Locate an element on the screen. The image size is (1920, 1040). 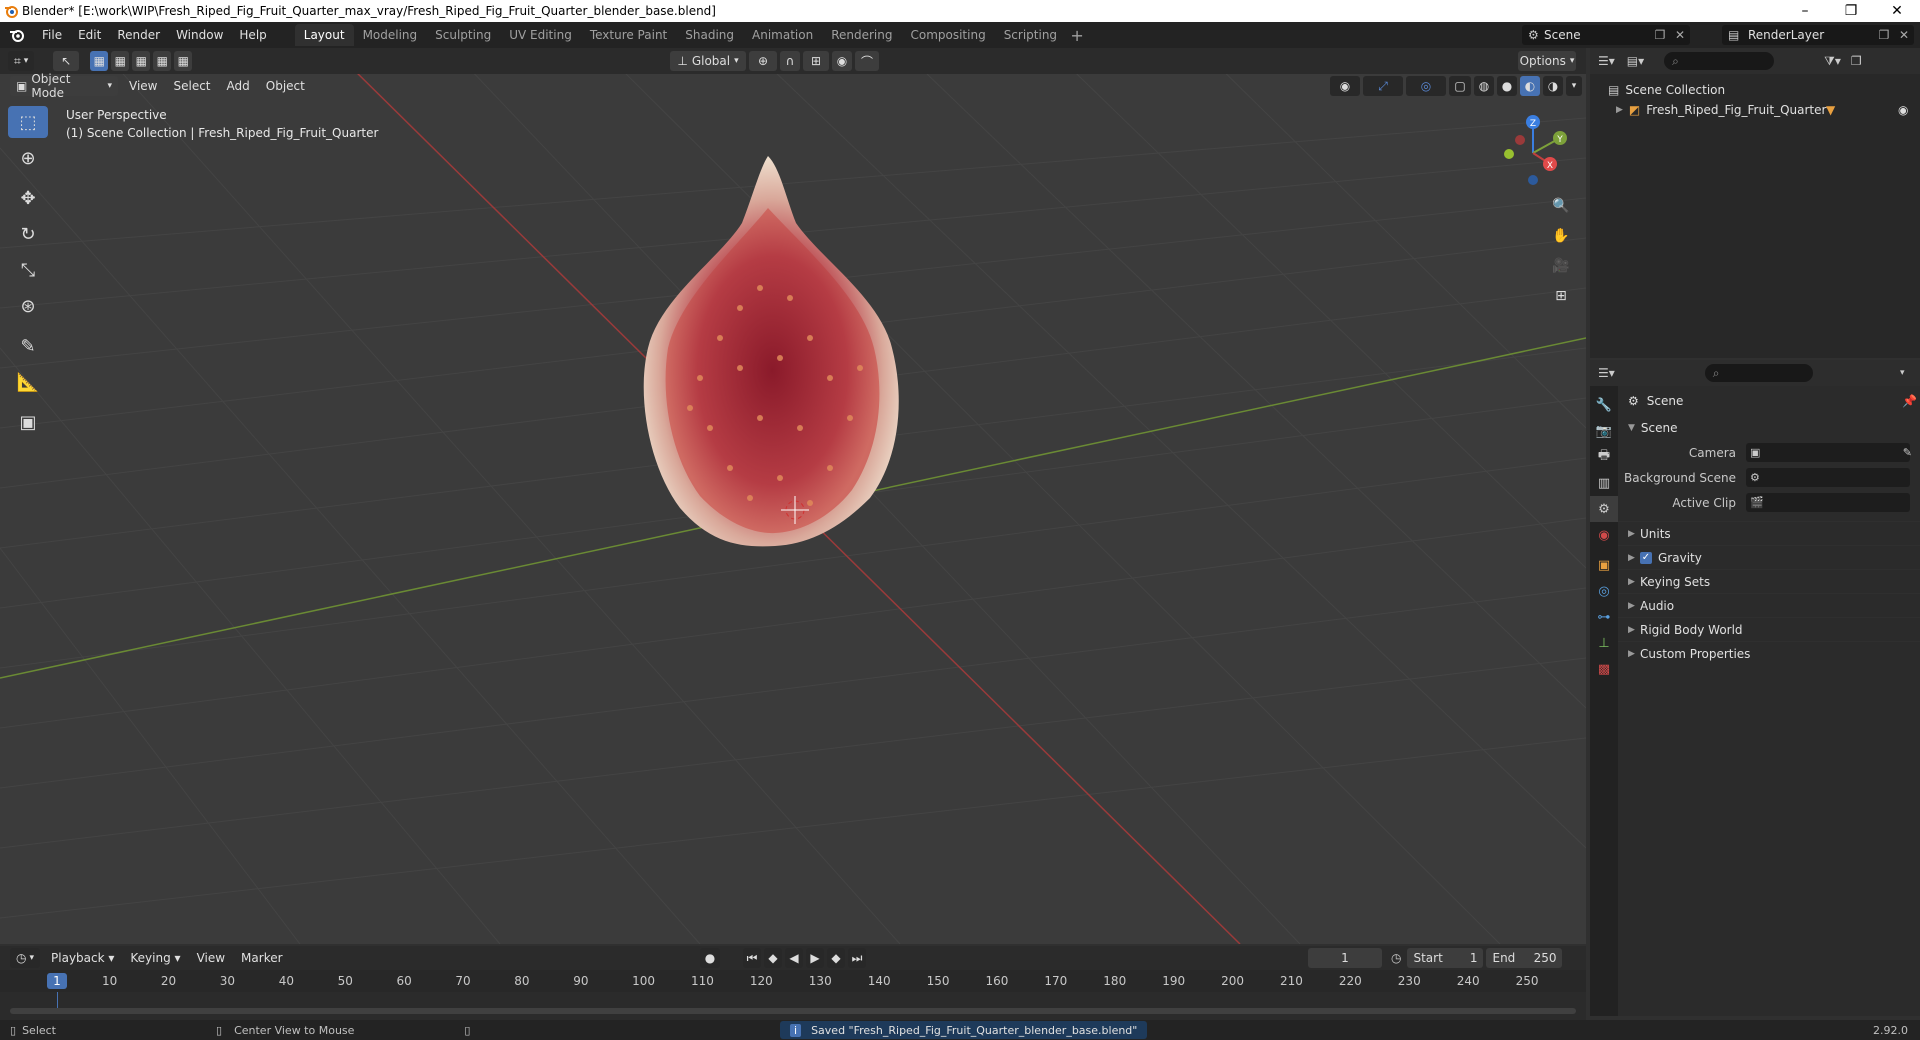
options-dropdown: Options ▾ is located at coordinates (1547, 61).